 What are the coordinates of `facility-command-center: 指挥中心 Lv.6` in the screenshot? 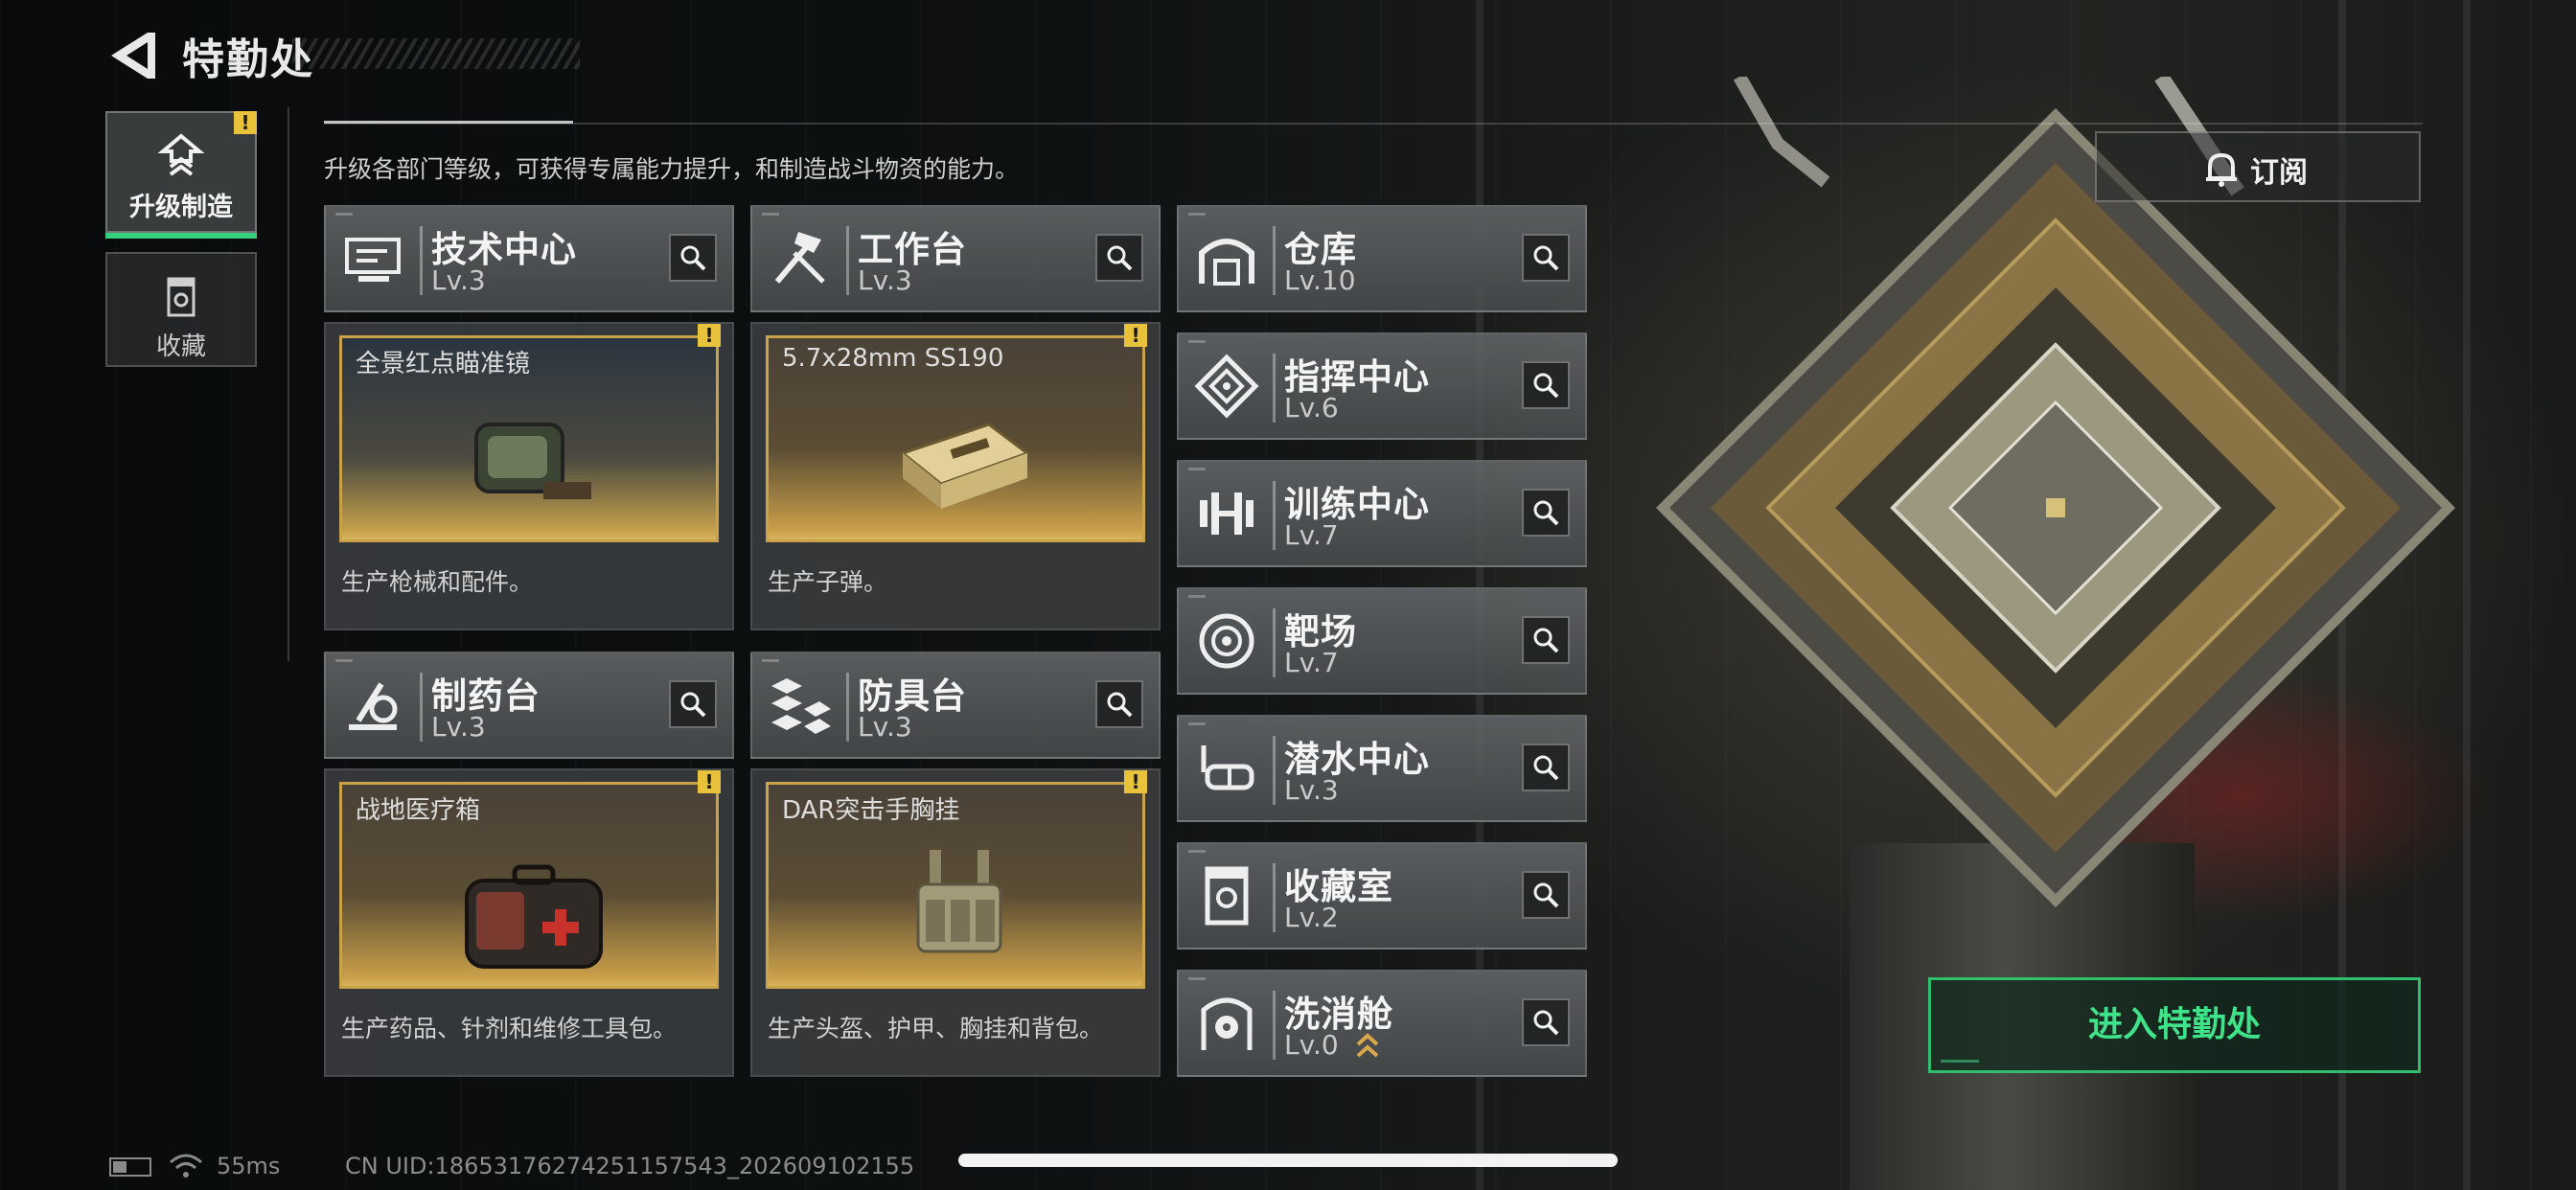 It's located at (1382, 386).